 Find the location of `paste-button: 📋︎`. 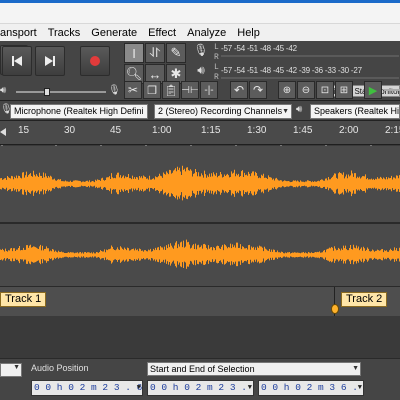

paste-button: 📋︎ is located at coordinates (171, 90).